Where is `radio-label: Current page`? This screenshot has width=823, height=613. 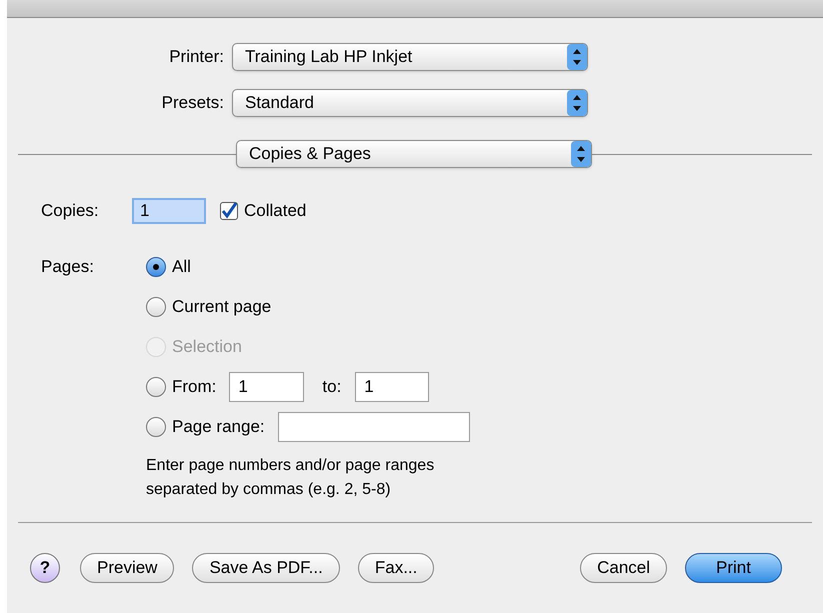
radio-label: Current page is located at coordinates (222, 307).